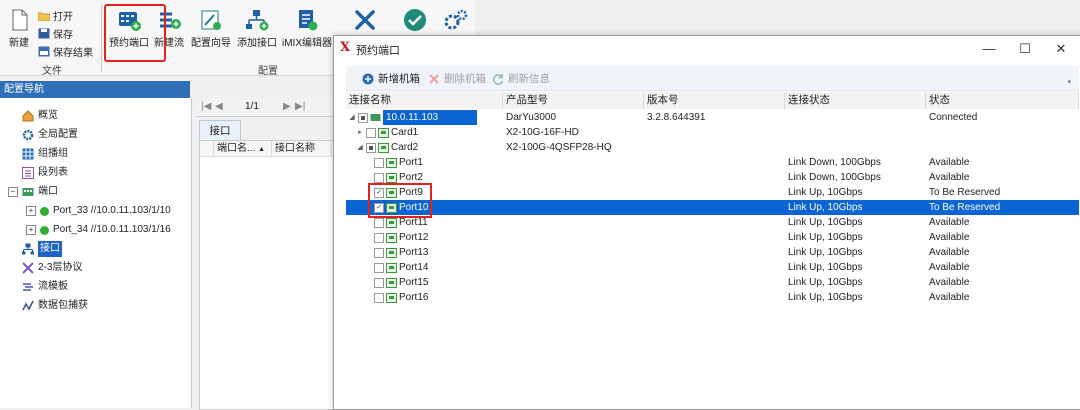 The image size is (1080, 410). What do you see at coordinates (270, 275) in the screenshot?
I see `interface-grid: 端口名... ▲ 接口名称` at bounding box center [270, 275].